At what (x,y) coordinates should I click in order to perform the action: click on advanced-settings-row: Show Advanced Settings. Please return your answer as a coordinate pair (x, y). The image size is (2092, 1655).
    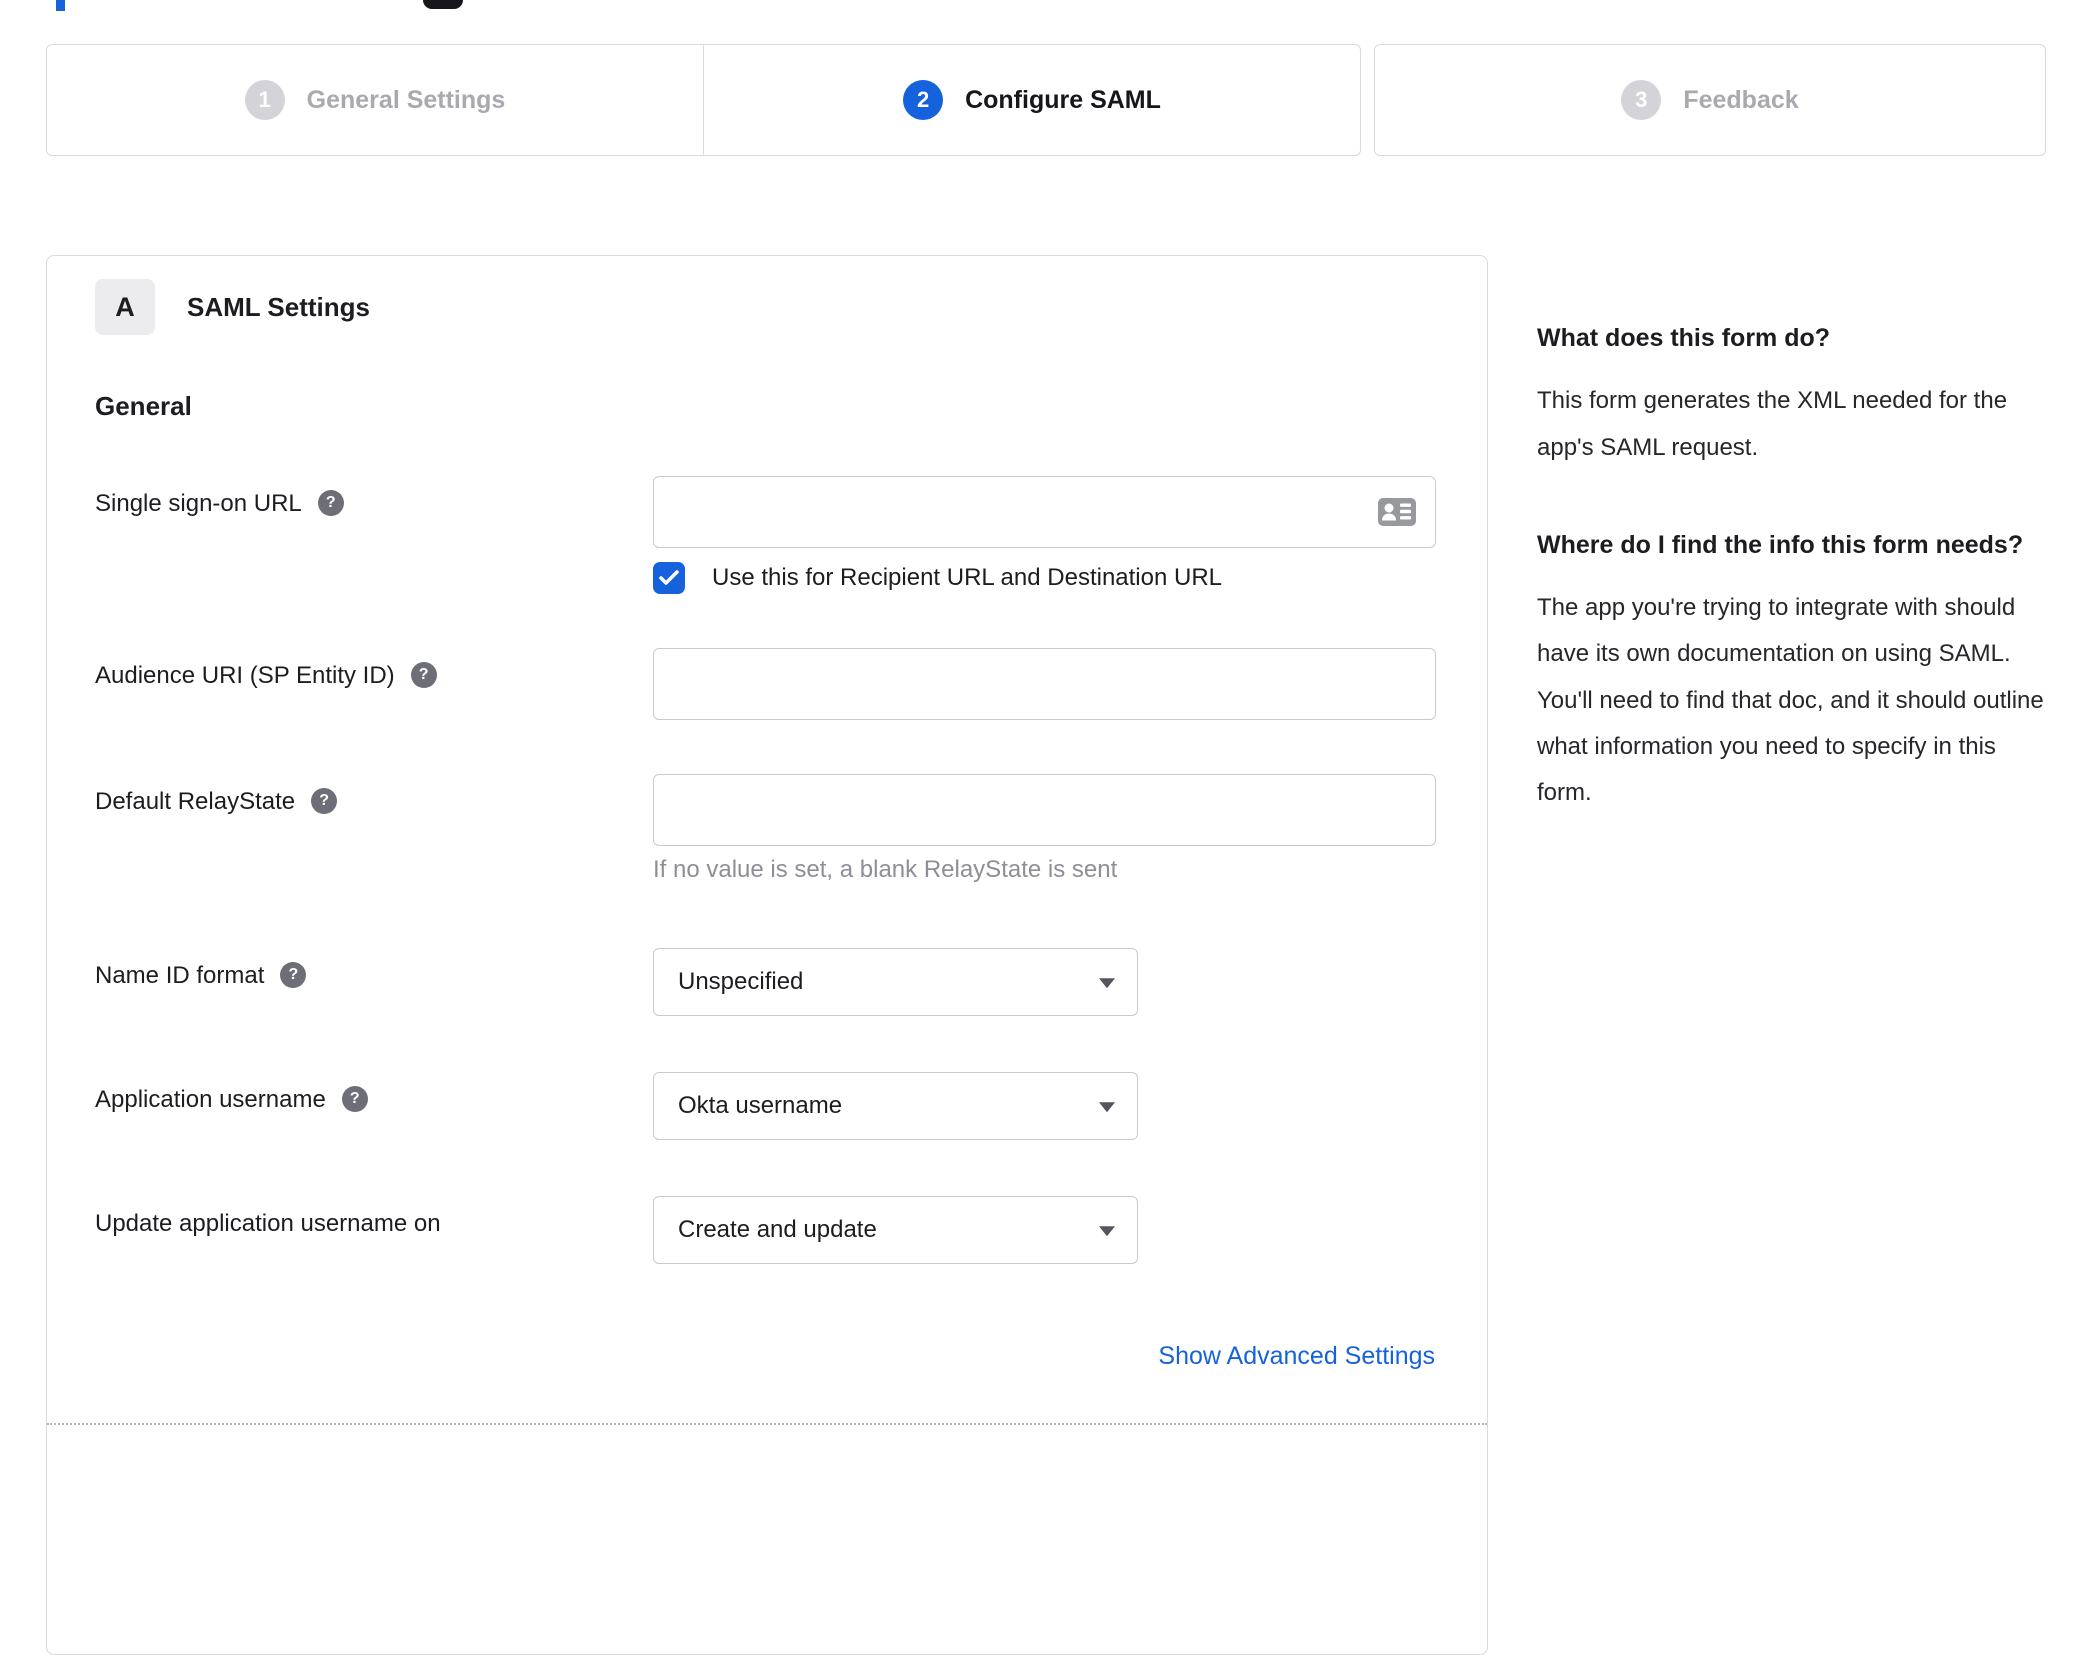
    Looking at the image, I should click on (767, 1356).